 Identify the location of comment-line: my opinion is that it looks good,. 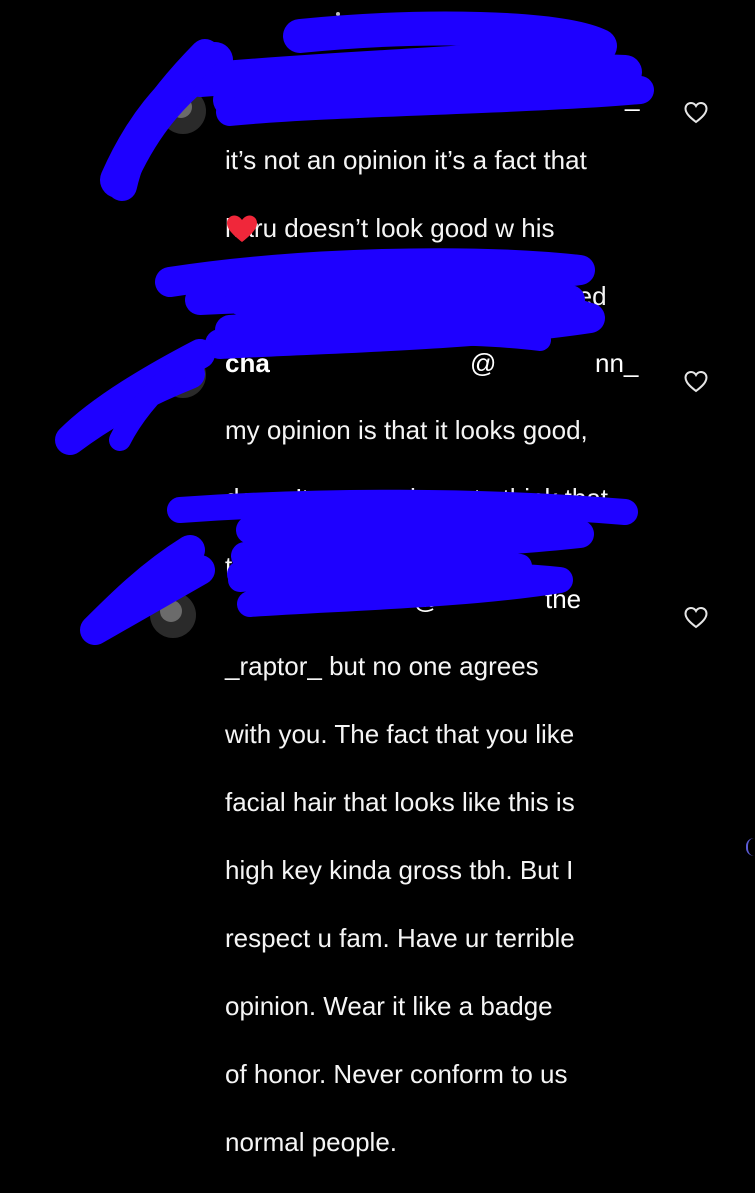
(406, 430).